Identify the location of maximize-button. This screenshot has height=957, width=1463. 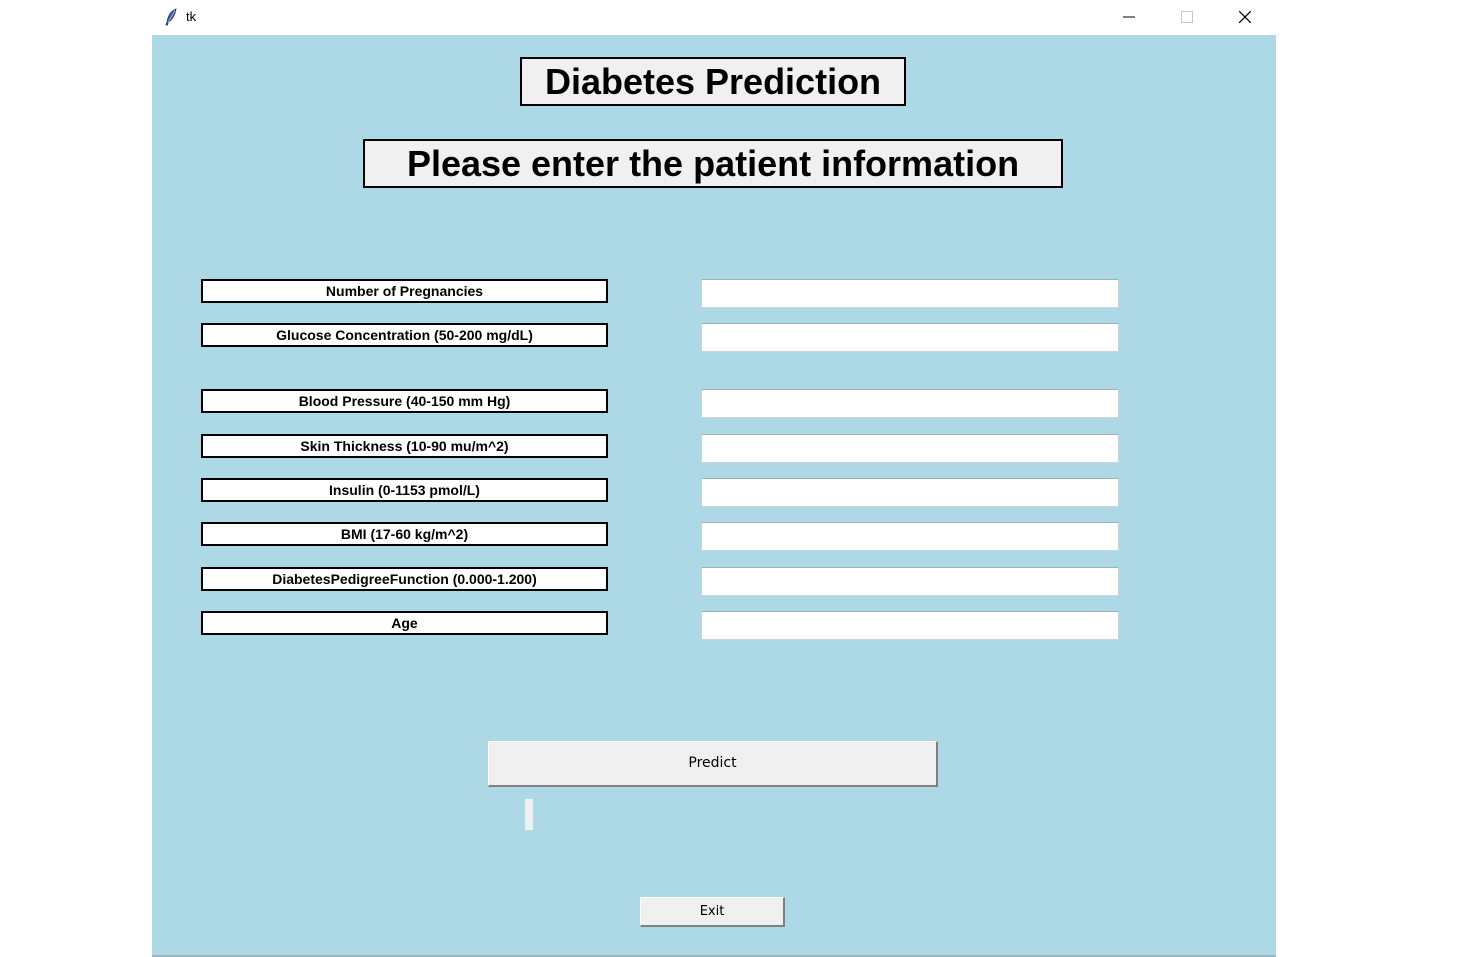
(1187, 17).